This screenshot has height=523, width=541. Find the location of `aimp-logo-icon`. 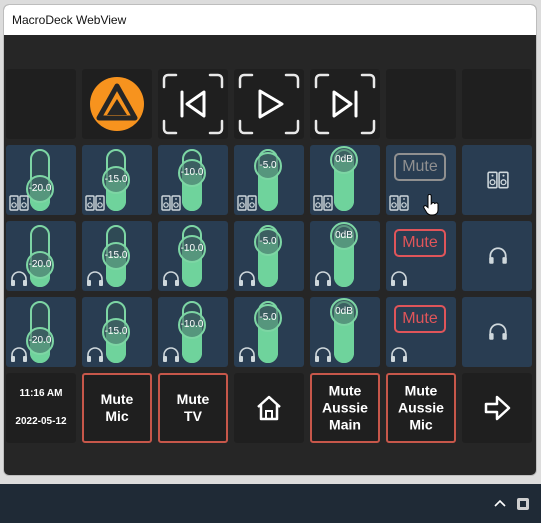

aimp-logo-icon is located at coordinates (117, 104).